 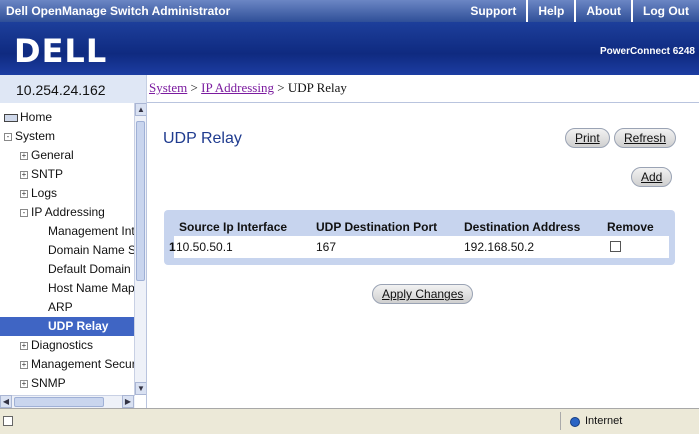 What do you see at coordinates (61, 90) in the screenshot?
I see `device-ip: 10.254.24.162` at bounding box center [61, 90].